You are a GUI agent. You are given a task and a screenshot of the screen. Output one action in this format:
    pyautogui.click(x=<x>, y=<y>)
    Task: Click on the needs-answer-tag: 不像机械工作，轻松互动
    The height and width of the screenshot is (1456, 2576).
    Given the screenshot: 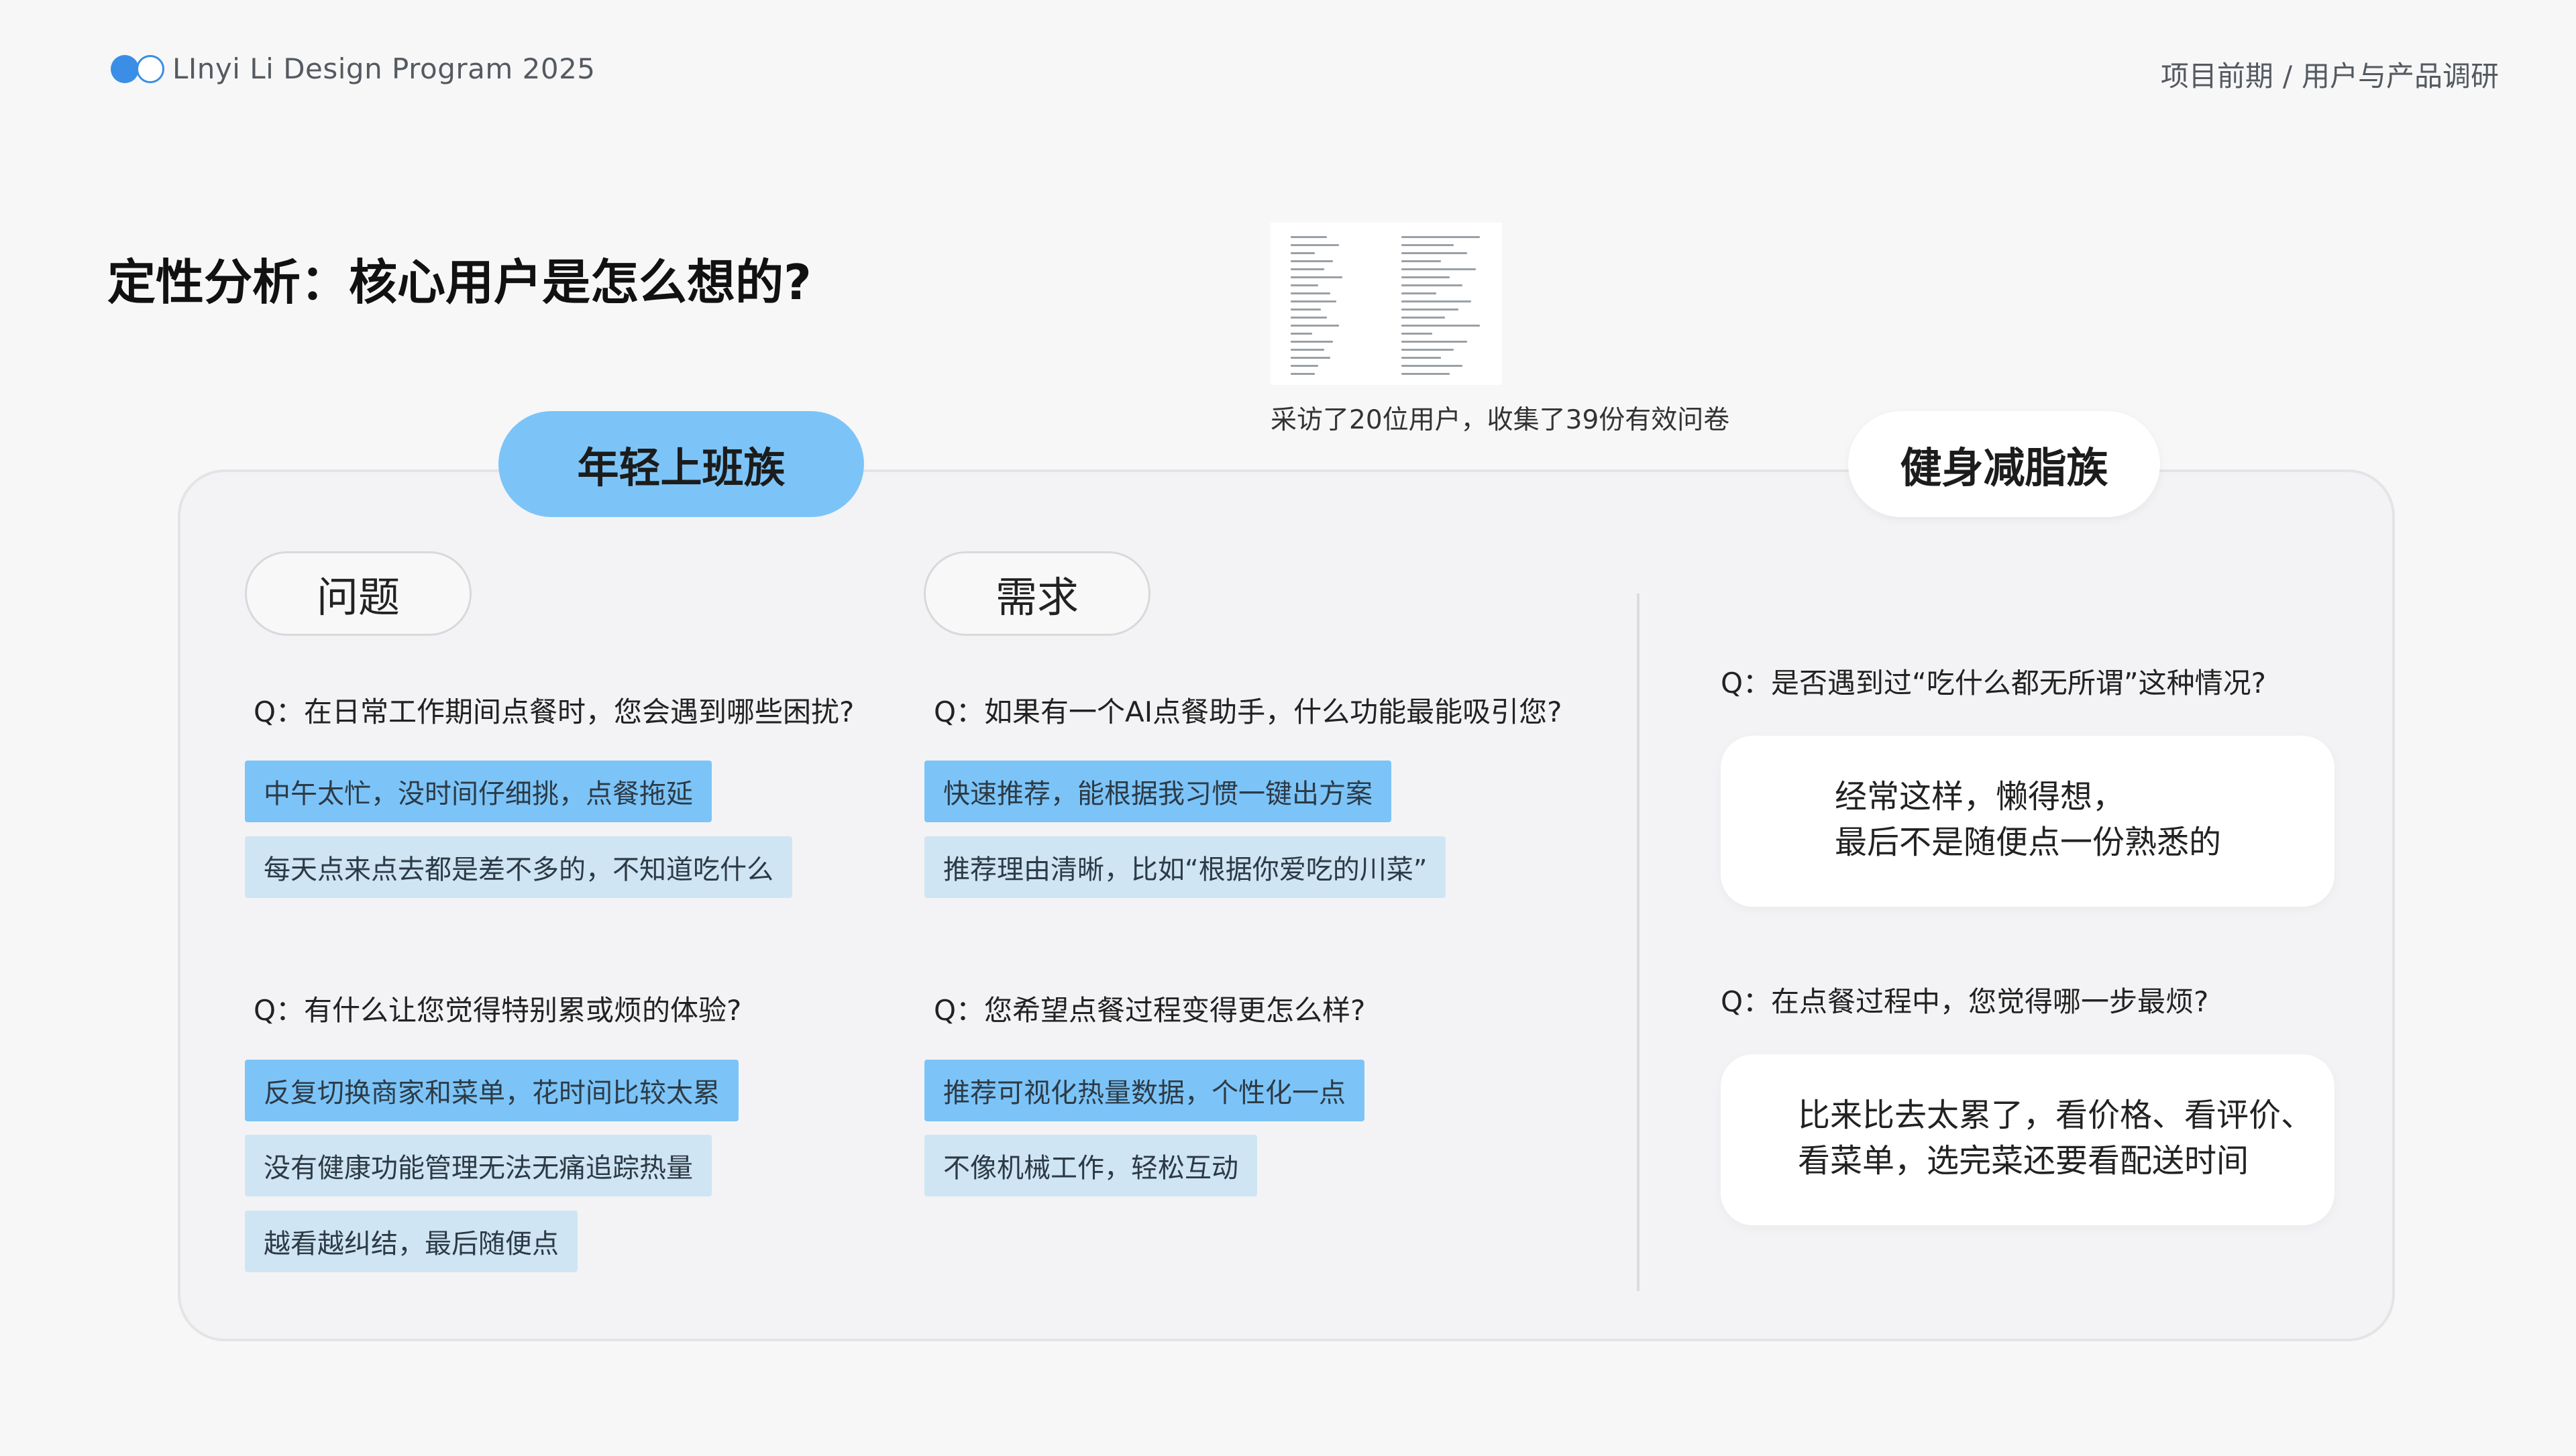 What is the action you would take?
    pyautogui.click(x=1090, y=1165)
    